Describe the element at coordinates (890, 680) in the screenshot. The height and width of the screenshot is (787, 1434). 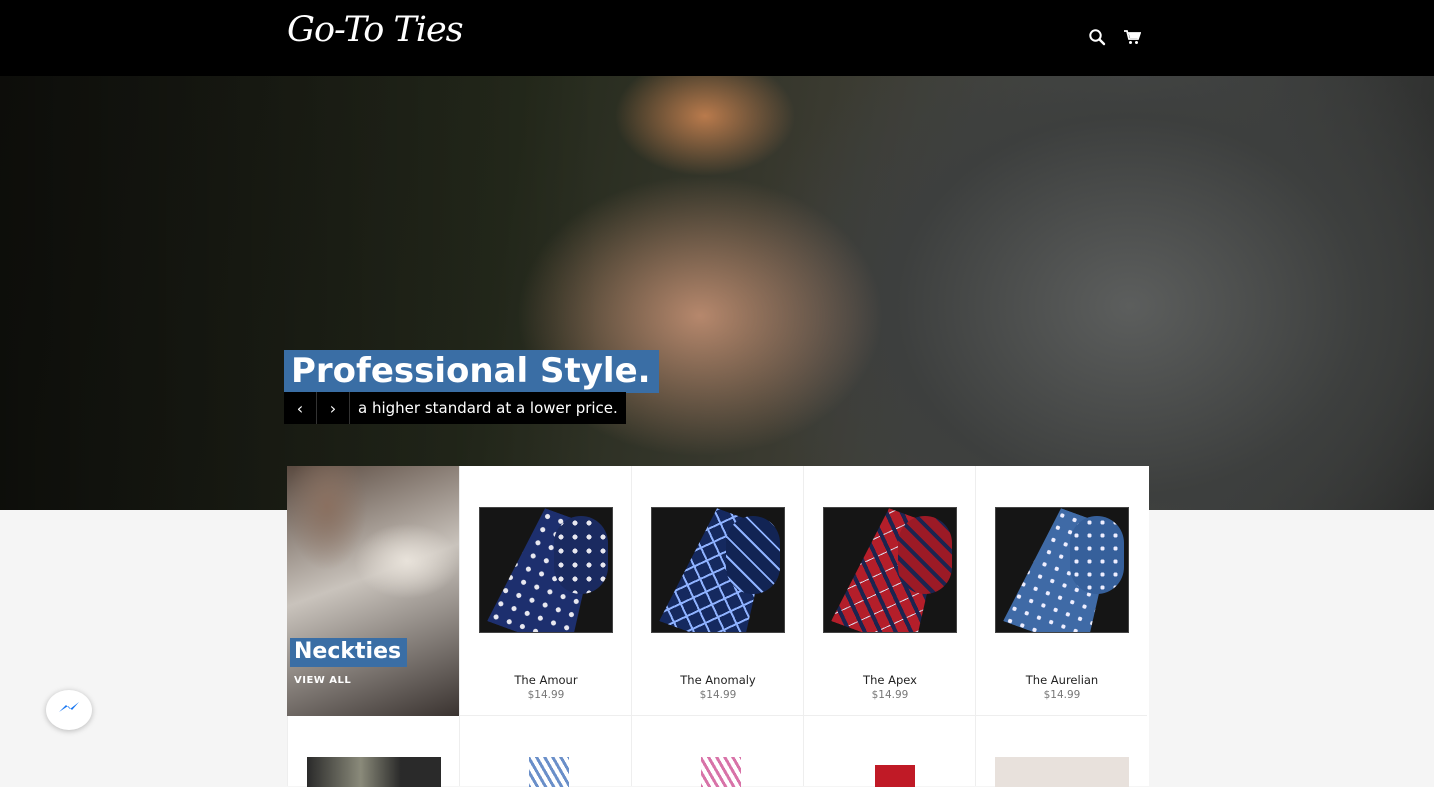
I see `product-name: The Apex` at that location.